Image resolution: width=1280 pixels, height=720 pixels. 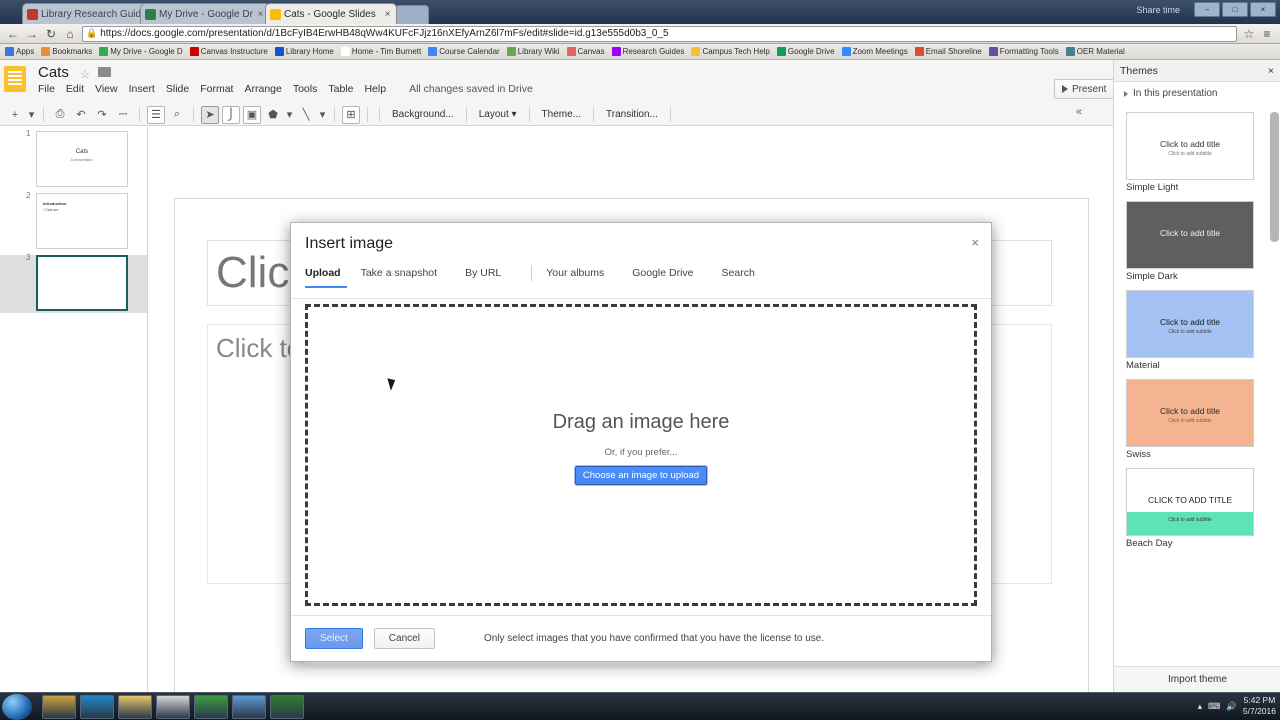 I want to click on slide-thumbnail: Cats A presentation, so click(x=82, y=159).